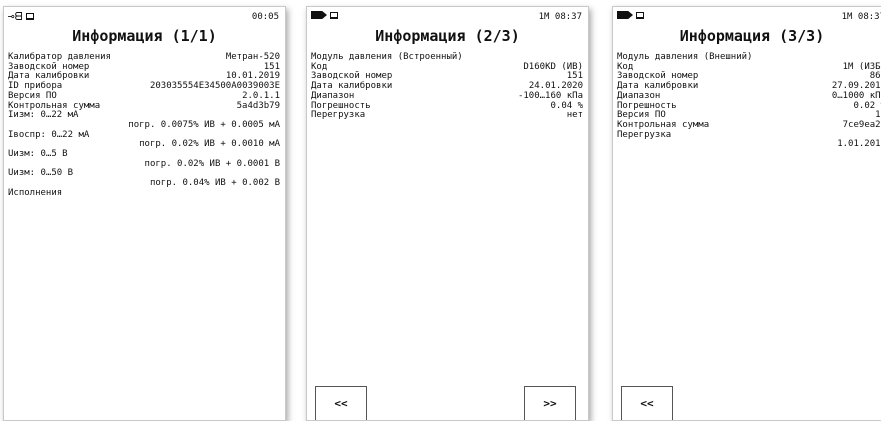 The height and width of the screenshot is (421, 881). Describe the element at coordinates (41, 173) in the screenshot. I see `info-label: Uизм: 0…50 В` at that location.